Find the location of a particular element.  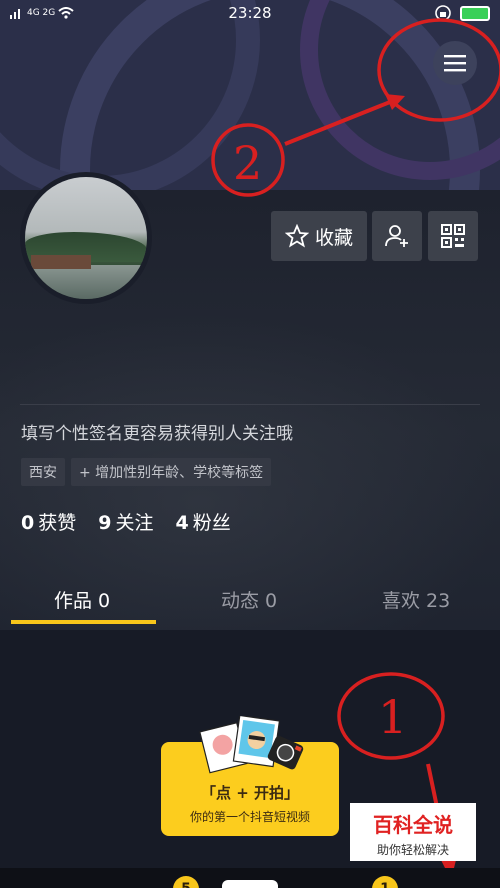

watermark-logo: 百科全说 助你轻松解决 is located at coordinates (413, 832).